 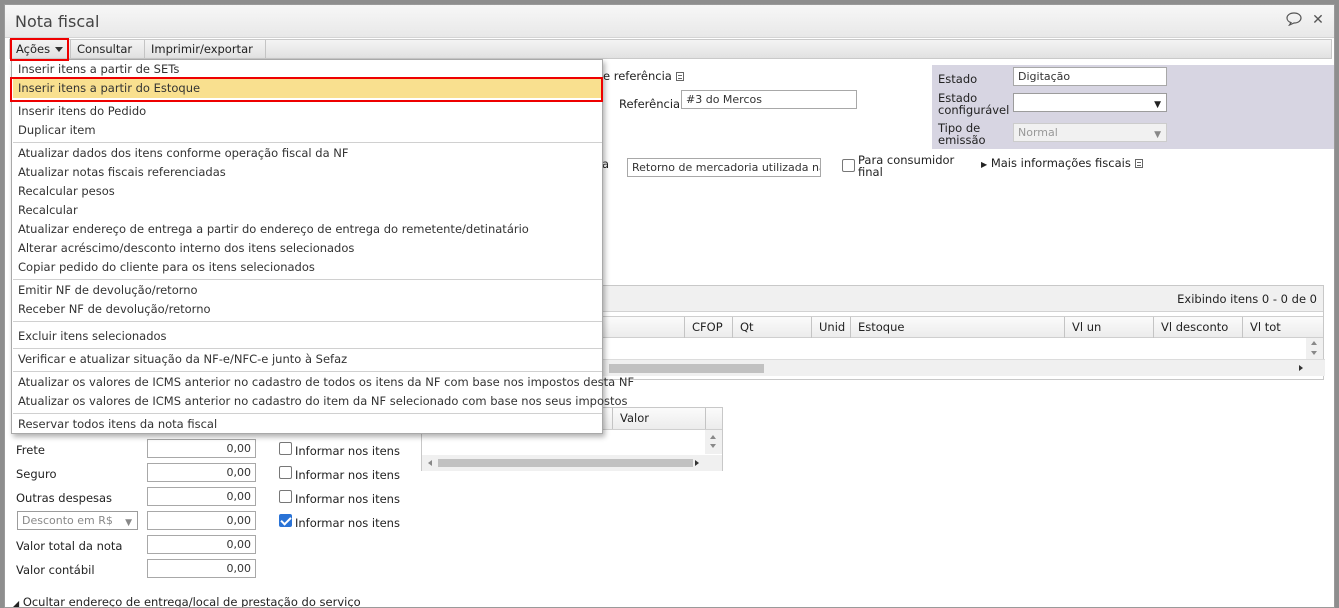 What do you see at coordinates (656, 418) in the screenshot?
I see `col-valor: Valor` at bounding box center [656, 418].